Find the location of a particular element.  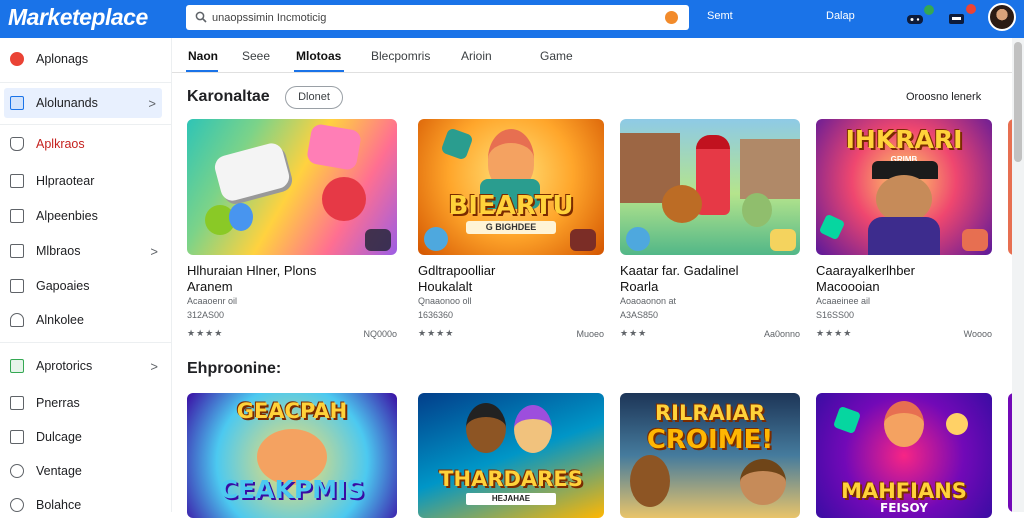

app-card: GEACPAH CEAKPMIS is located at coordinates (292, 455).